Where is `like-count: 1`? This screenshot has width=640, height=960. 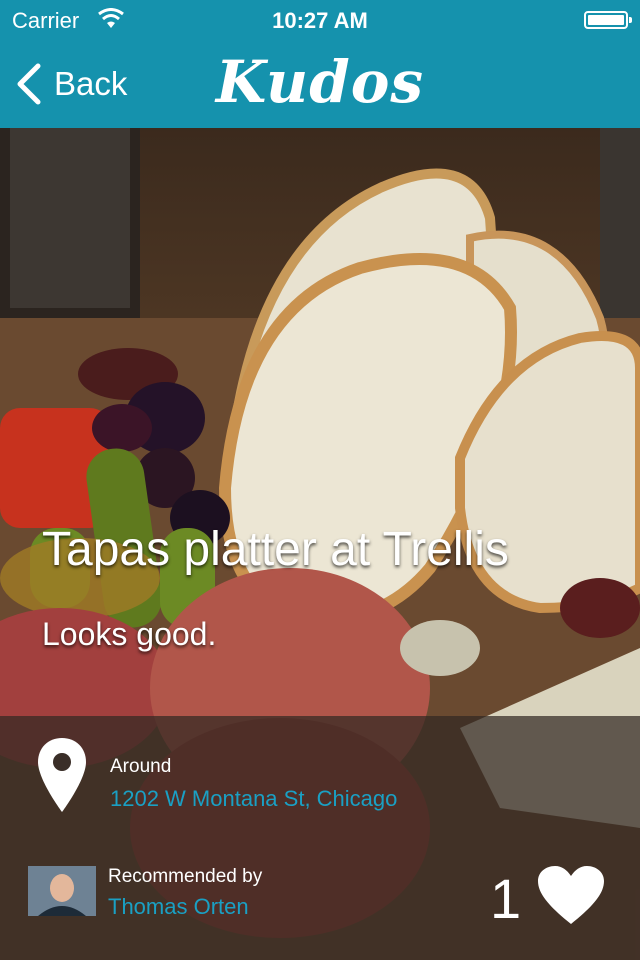 like-count: 1 is located at coordinates (506, 898).